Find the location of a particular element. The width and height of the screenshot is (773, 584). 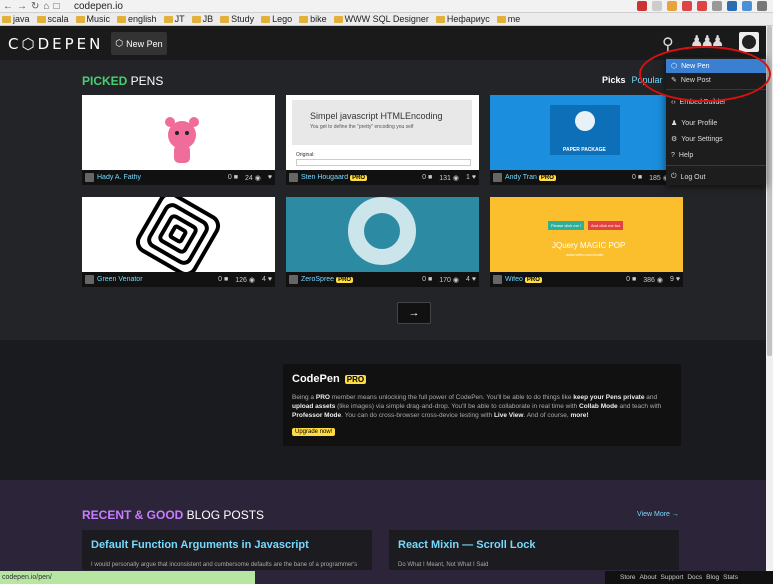

dropdown-divider is located at coordinates (716, 165).